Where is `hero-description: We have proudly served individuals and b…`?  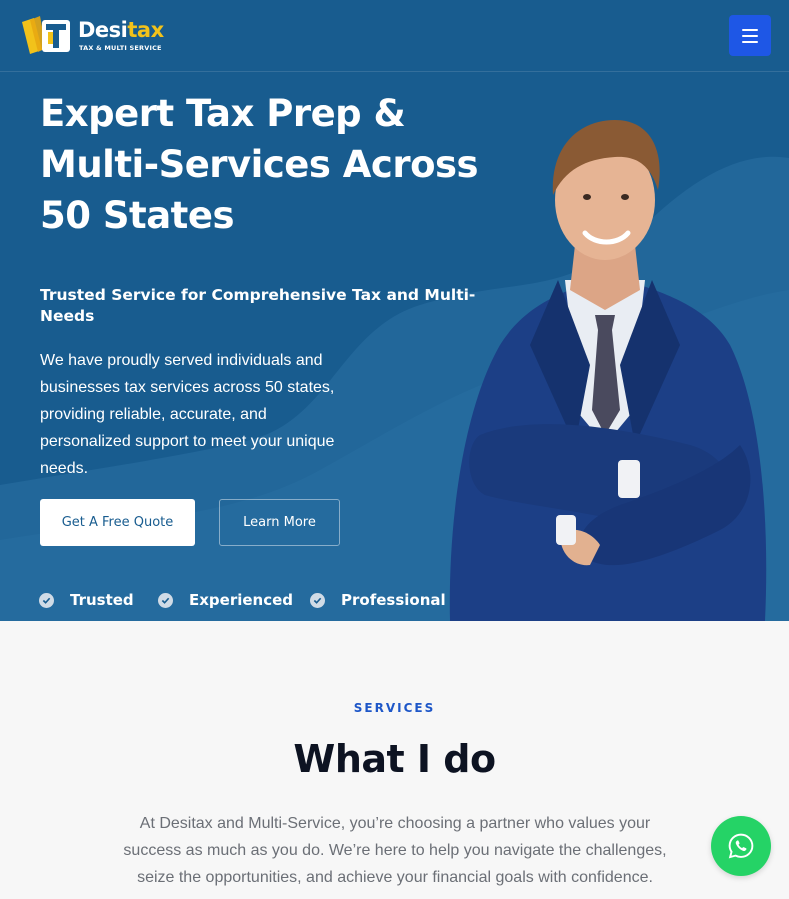 hero-description: We have proudly served individuals and b… is located at coordinates (187, 414).